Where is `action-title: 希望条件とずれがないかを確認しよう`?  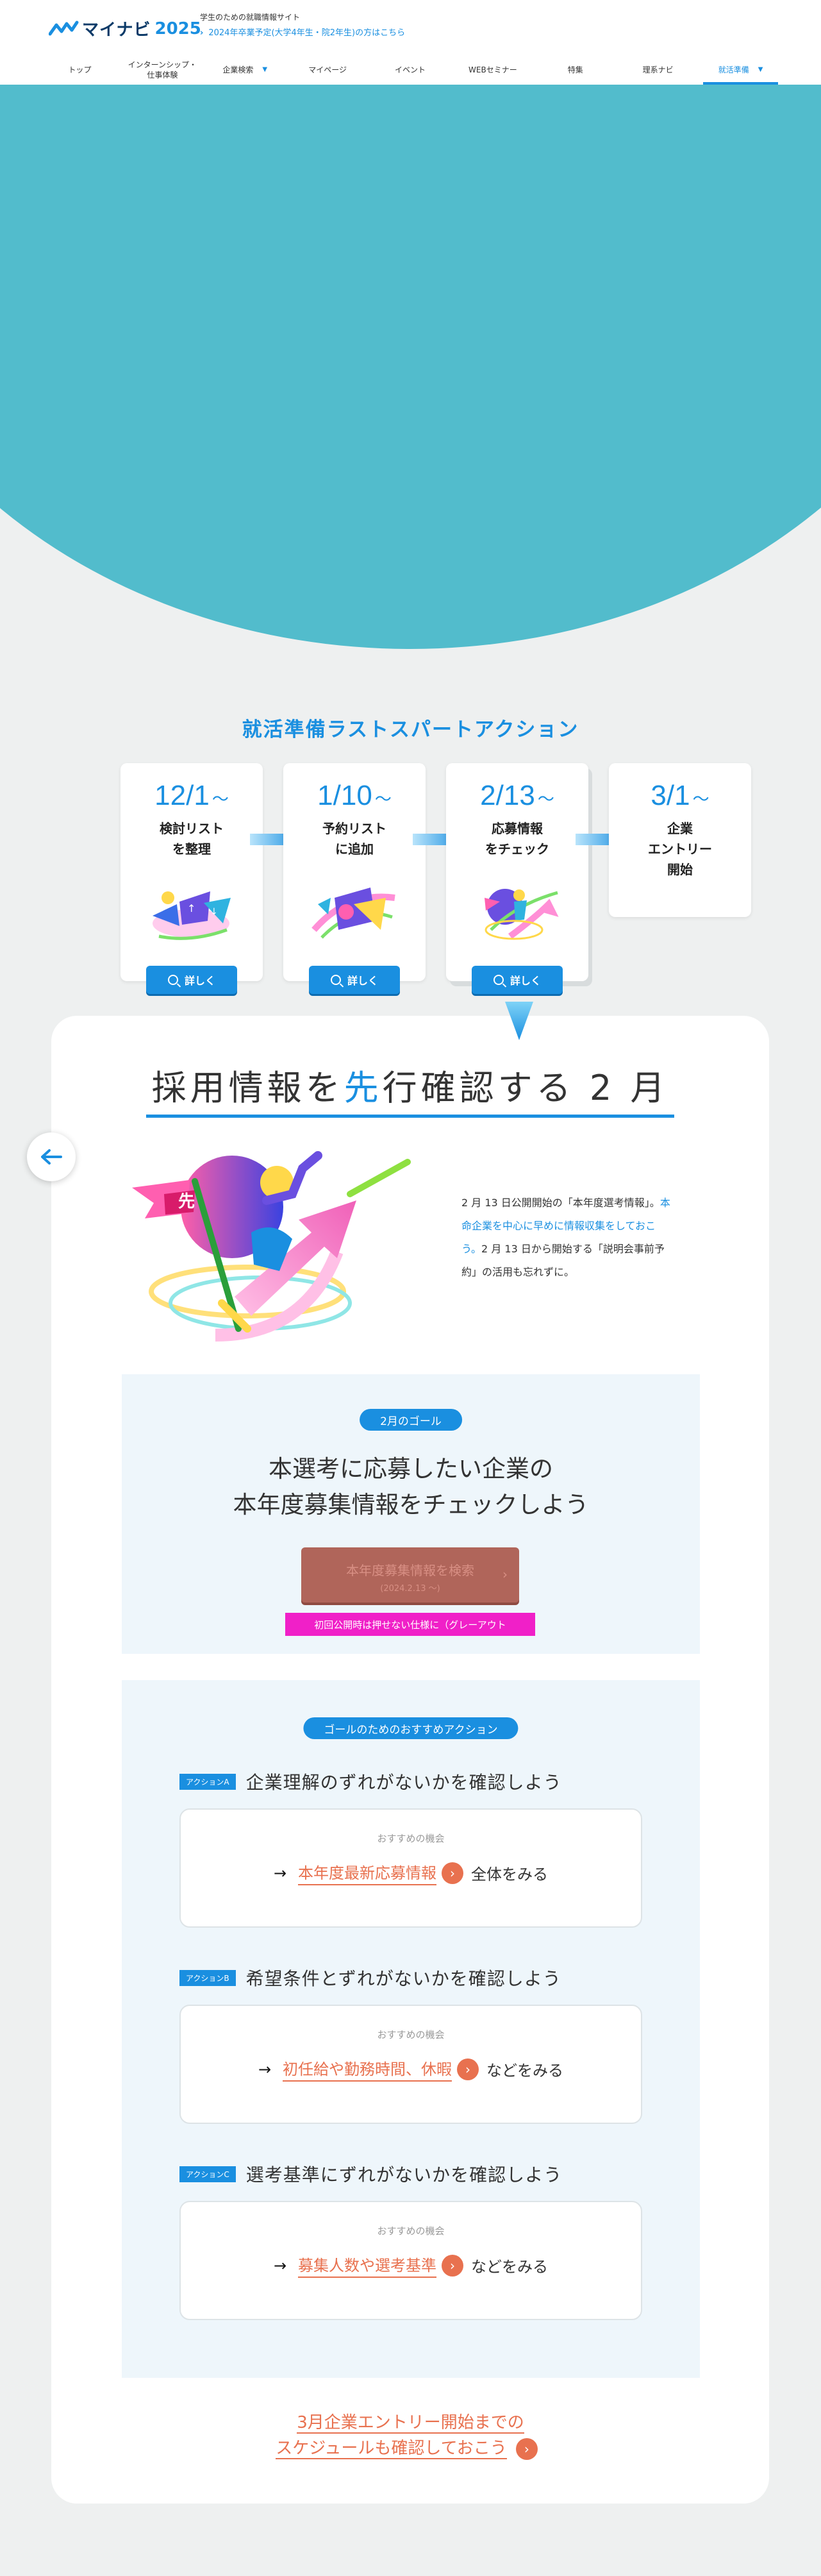
action-title: 希望条件とずれがないかを確認しよう is located at coordinates (403, 1978).